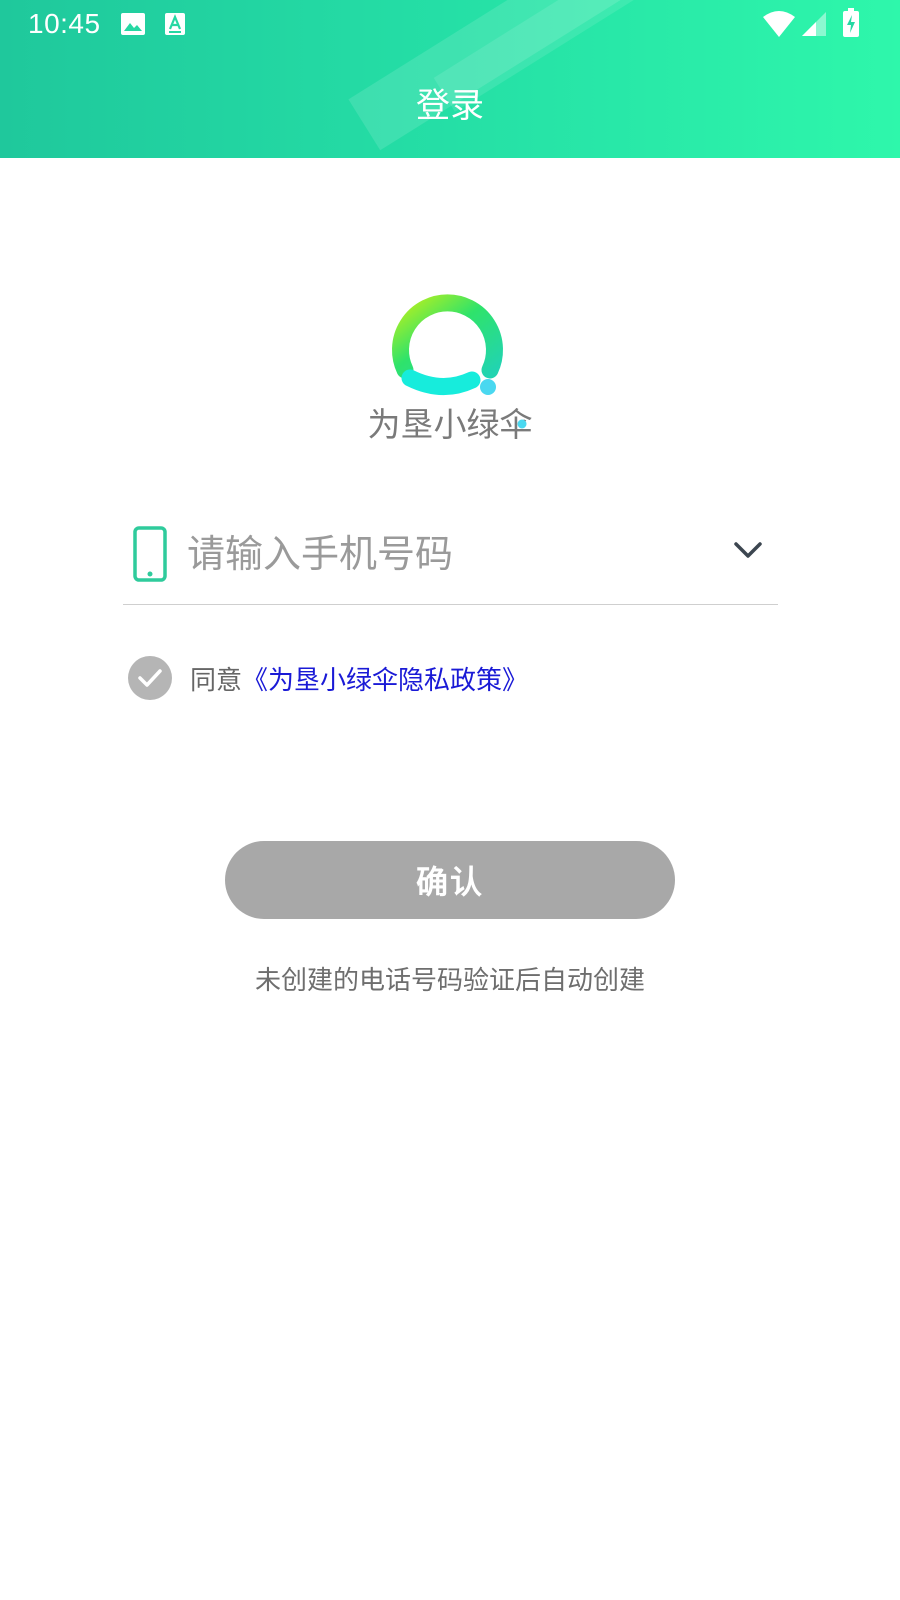 This screenshot has height=1600, width=900. I want to click on status-bar: 10:45, so click(450, 25).